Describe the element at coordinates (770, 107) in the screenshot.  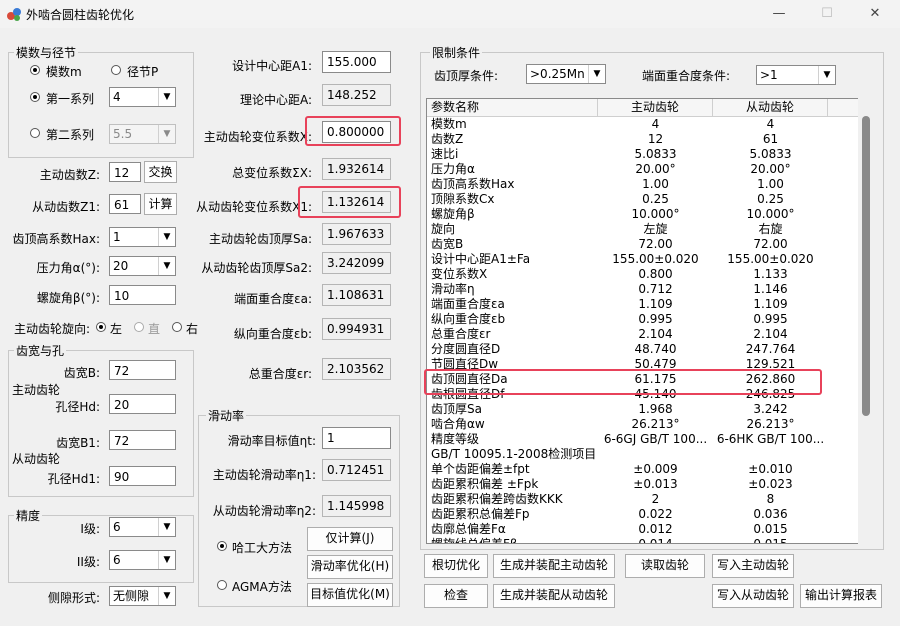
I see `header-driven-gear: 从动齿轮` at that location.